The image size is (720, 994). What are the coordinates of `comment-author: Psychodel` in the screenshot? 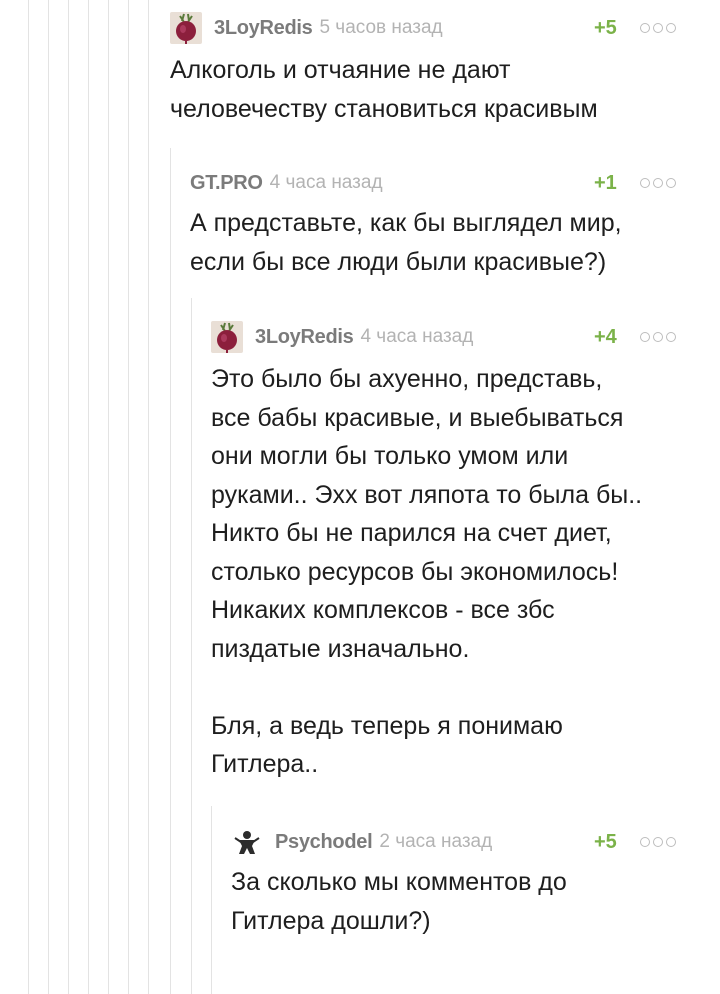 It's located at (324, 842).